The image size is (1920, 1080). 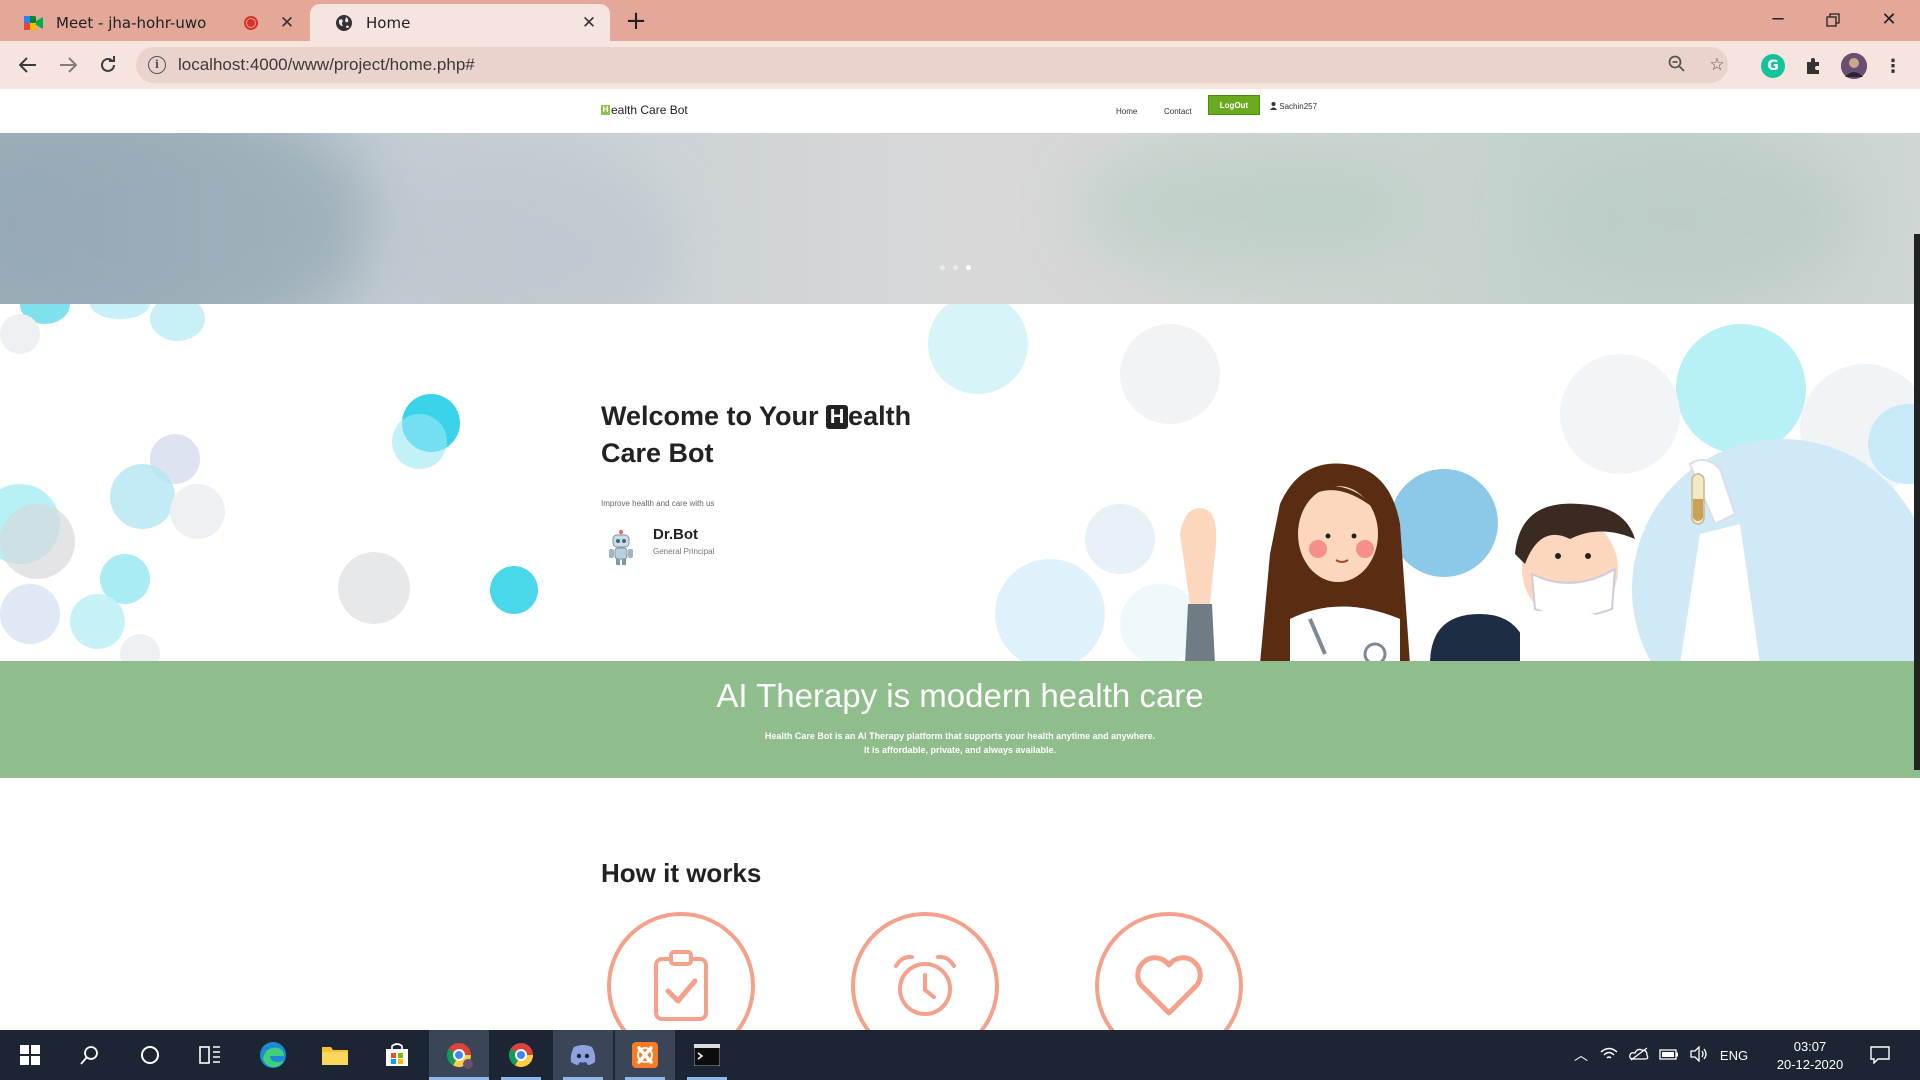 What do you see at coordinates (1274, 106) in the screenshot?
I see `user-icon` at bounding box center [1274, 106].